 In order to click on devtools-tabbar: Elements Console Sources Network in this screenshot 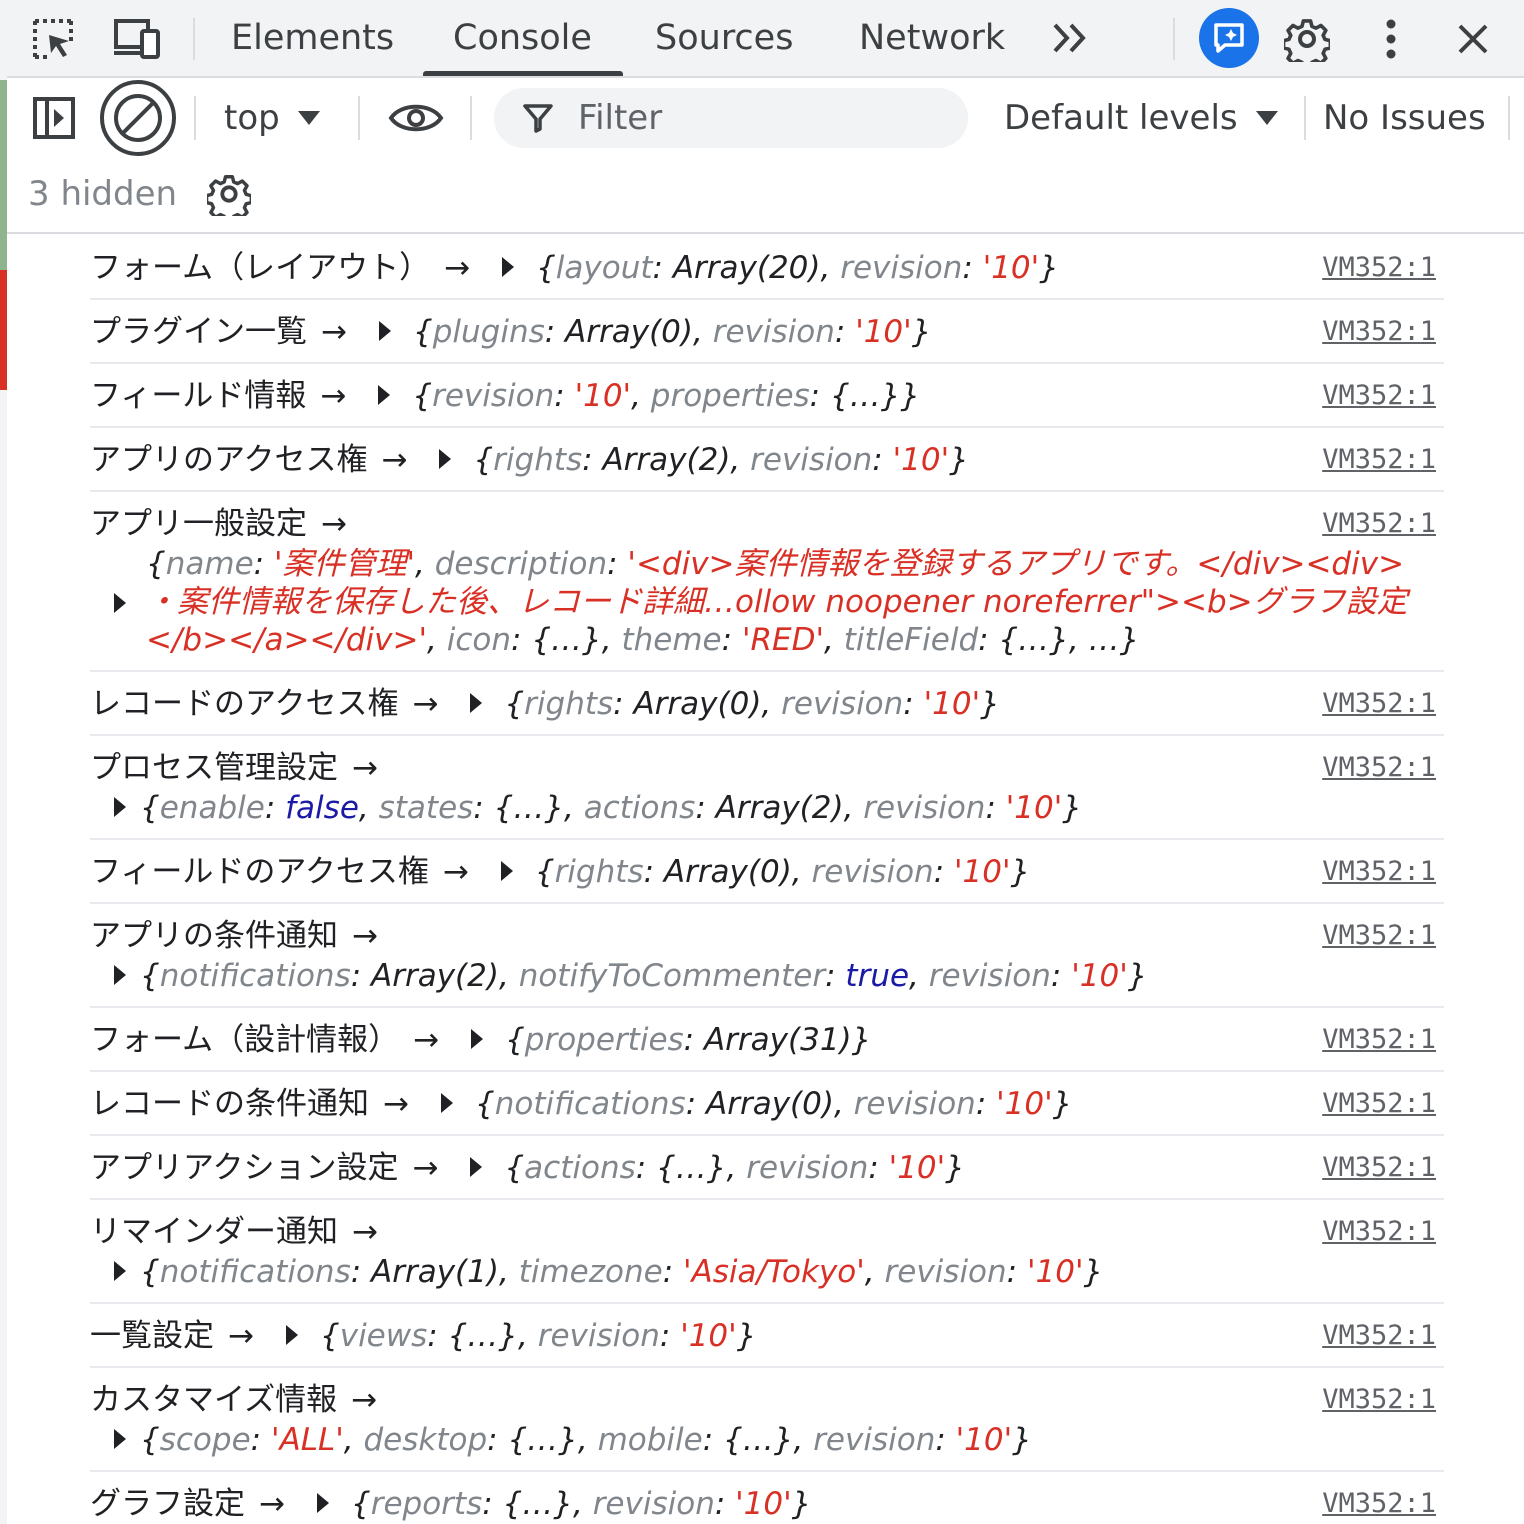, I will do `click(765, 39)`.